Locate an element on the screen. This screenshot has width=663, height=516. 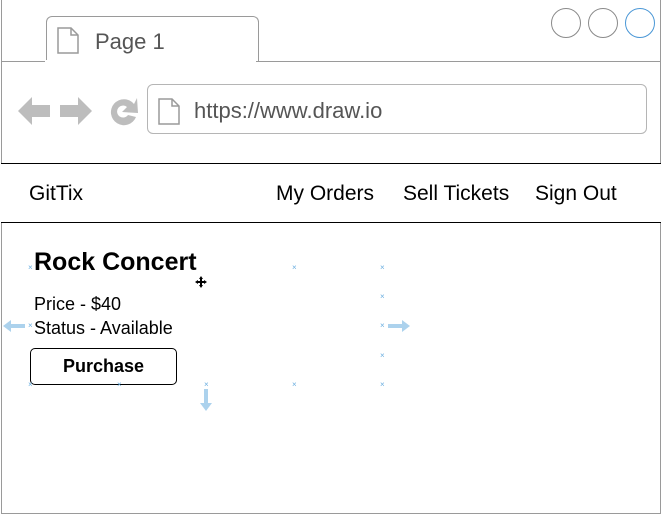
brand-logo: GitTix is located at coordinates (56, 194).